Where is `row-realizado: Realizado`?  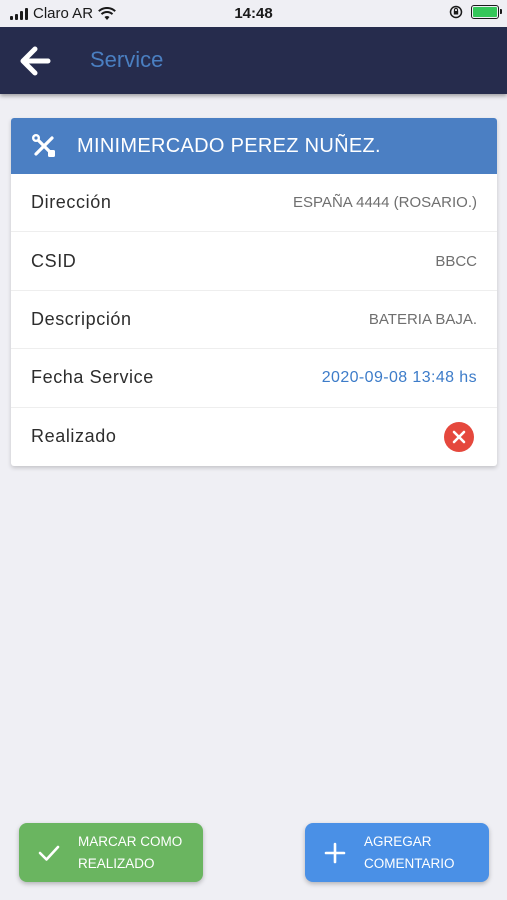
row-realizado: Realizado is located at coordinates (254, 437).